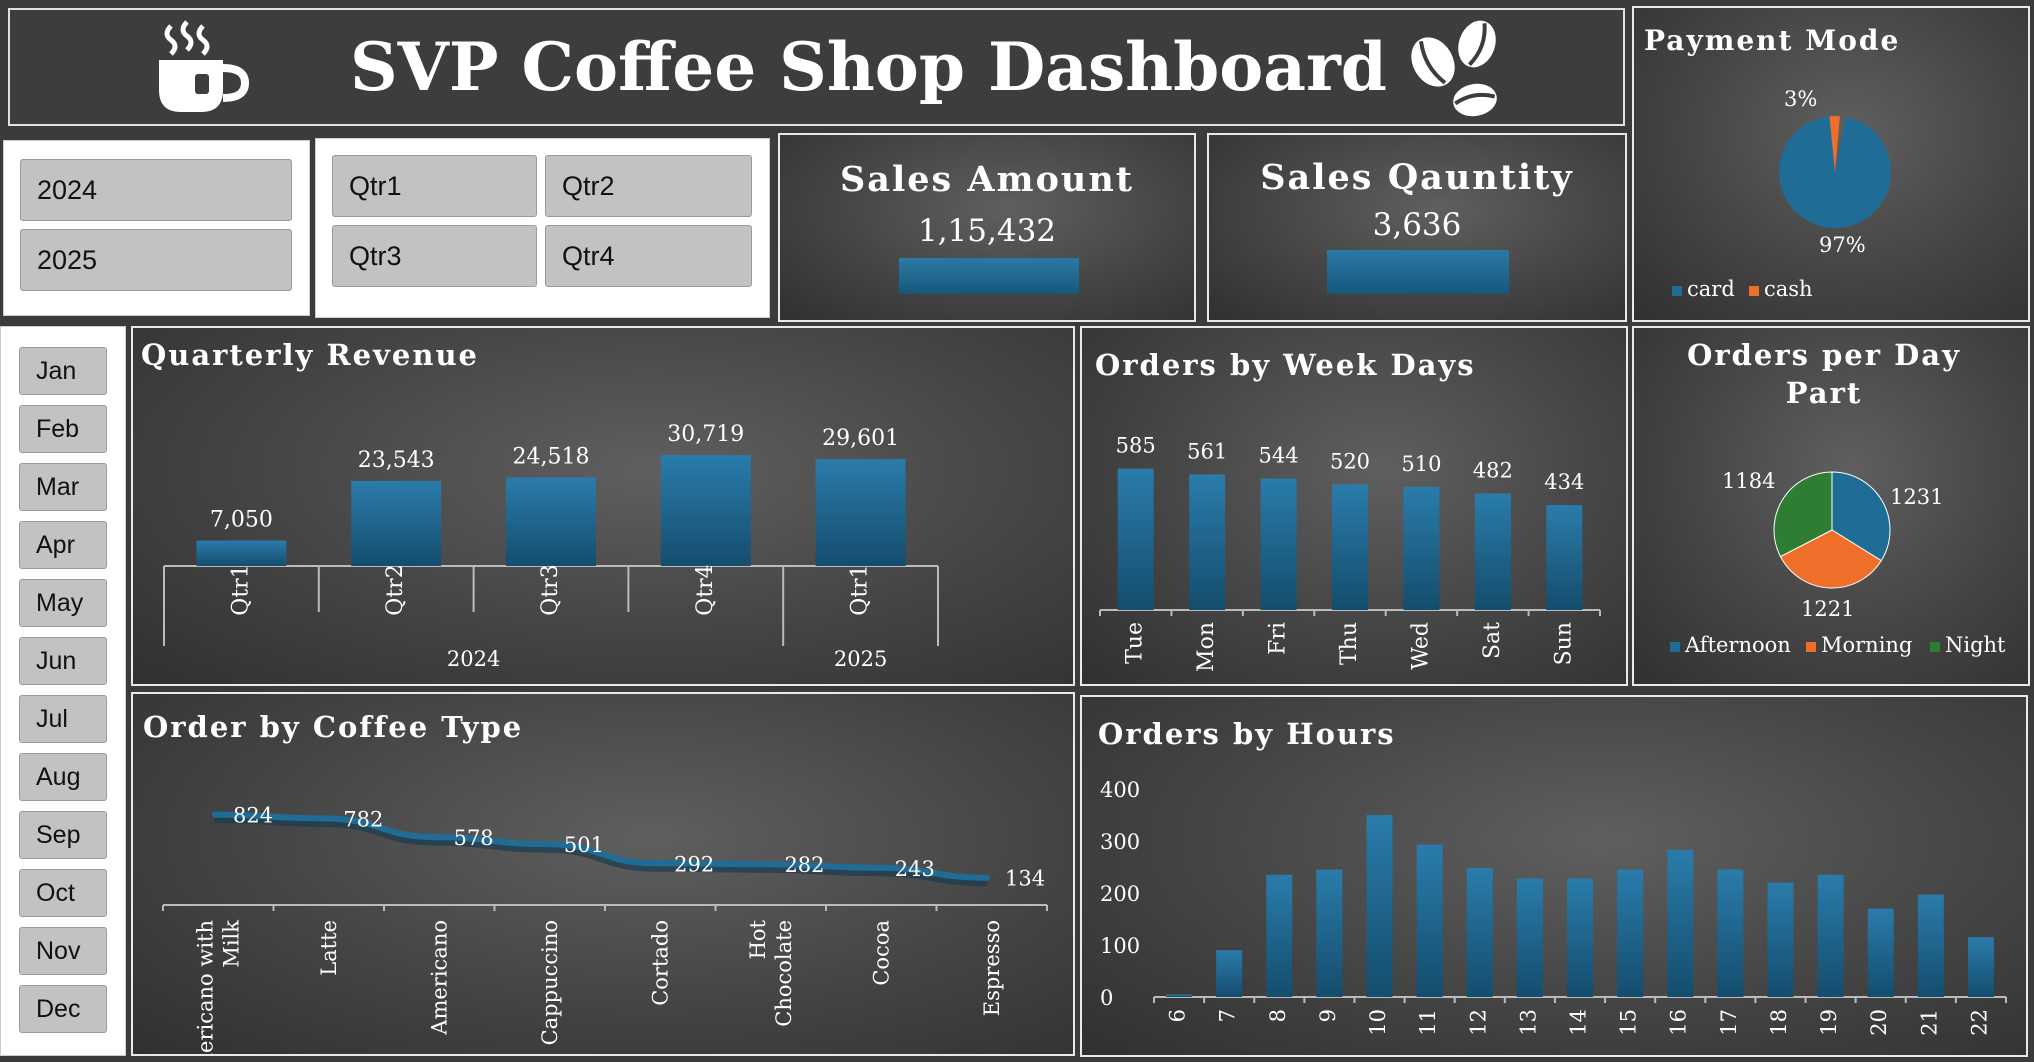 The width and height of the screenshot is (2034, 1062). I want to click on x-tick-label: Cocoa, so click(881, 953).